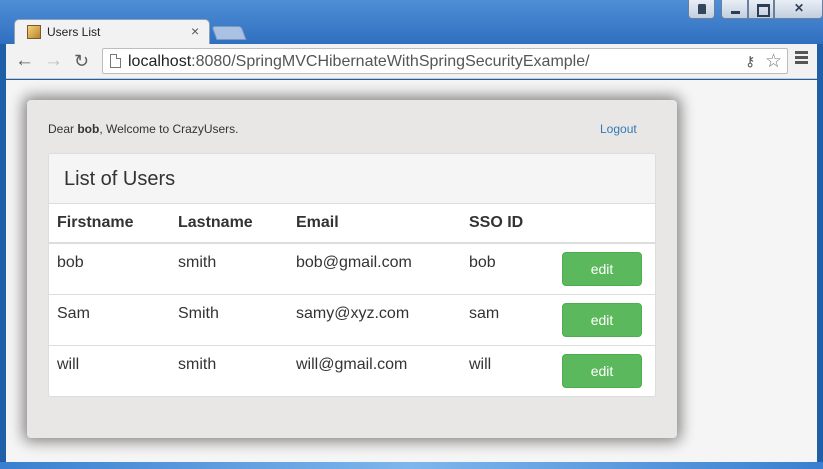 The image size is (823, 469). What do you see at coordinates (169, 129) in the screenshot?
I see `welcome-suffix: , Welcome to CrazyUsers.` at bounding box center [169, 129].